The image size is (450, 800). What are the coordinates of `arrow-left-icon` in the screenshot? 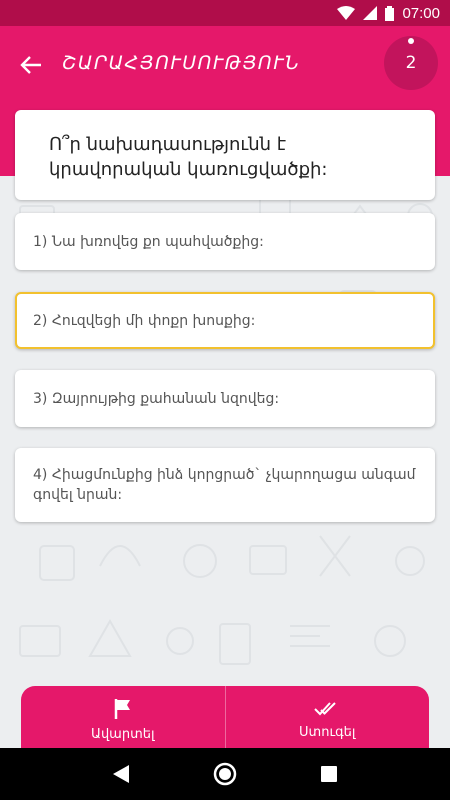 It's located at (30, 65).